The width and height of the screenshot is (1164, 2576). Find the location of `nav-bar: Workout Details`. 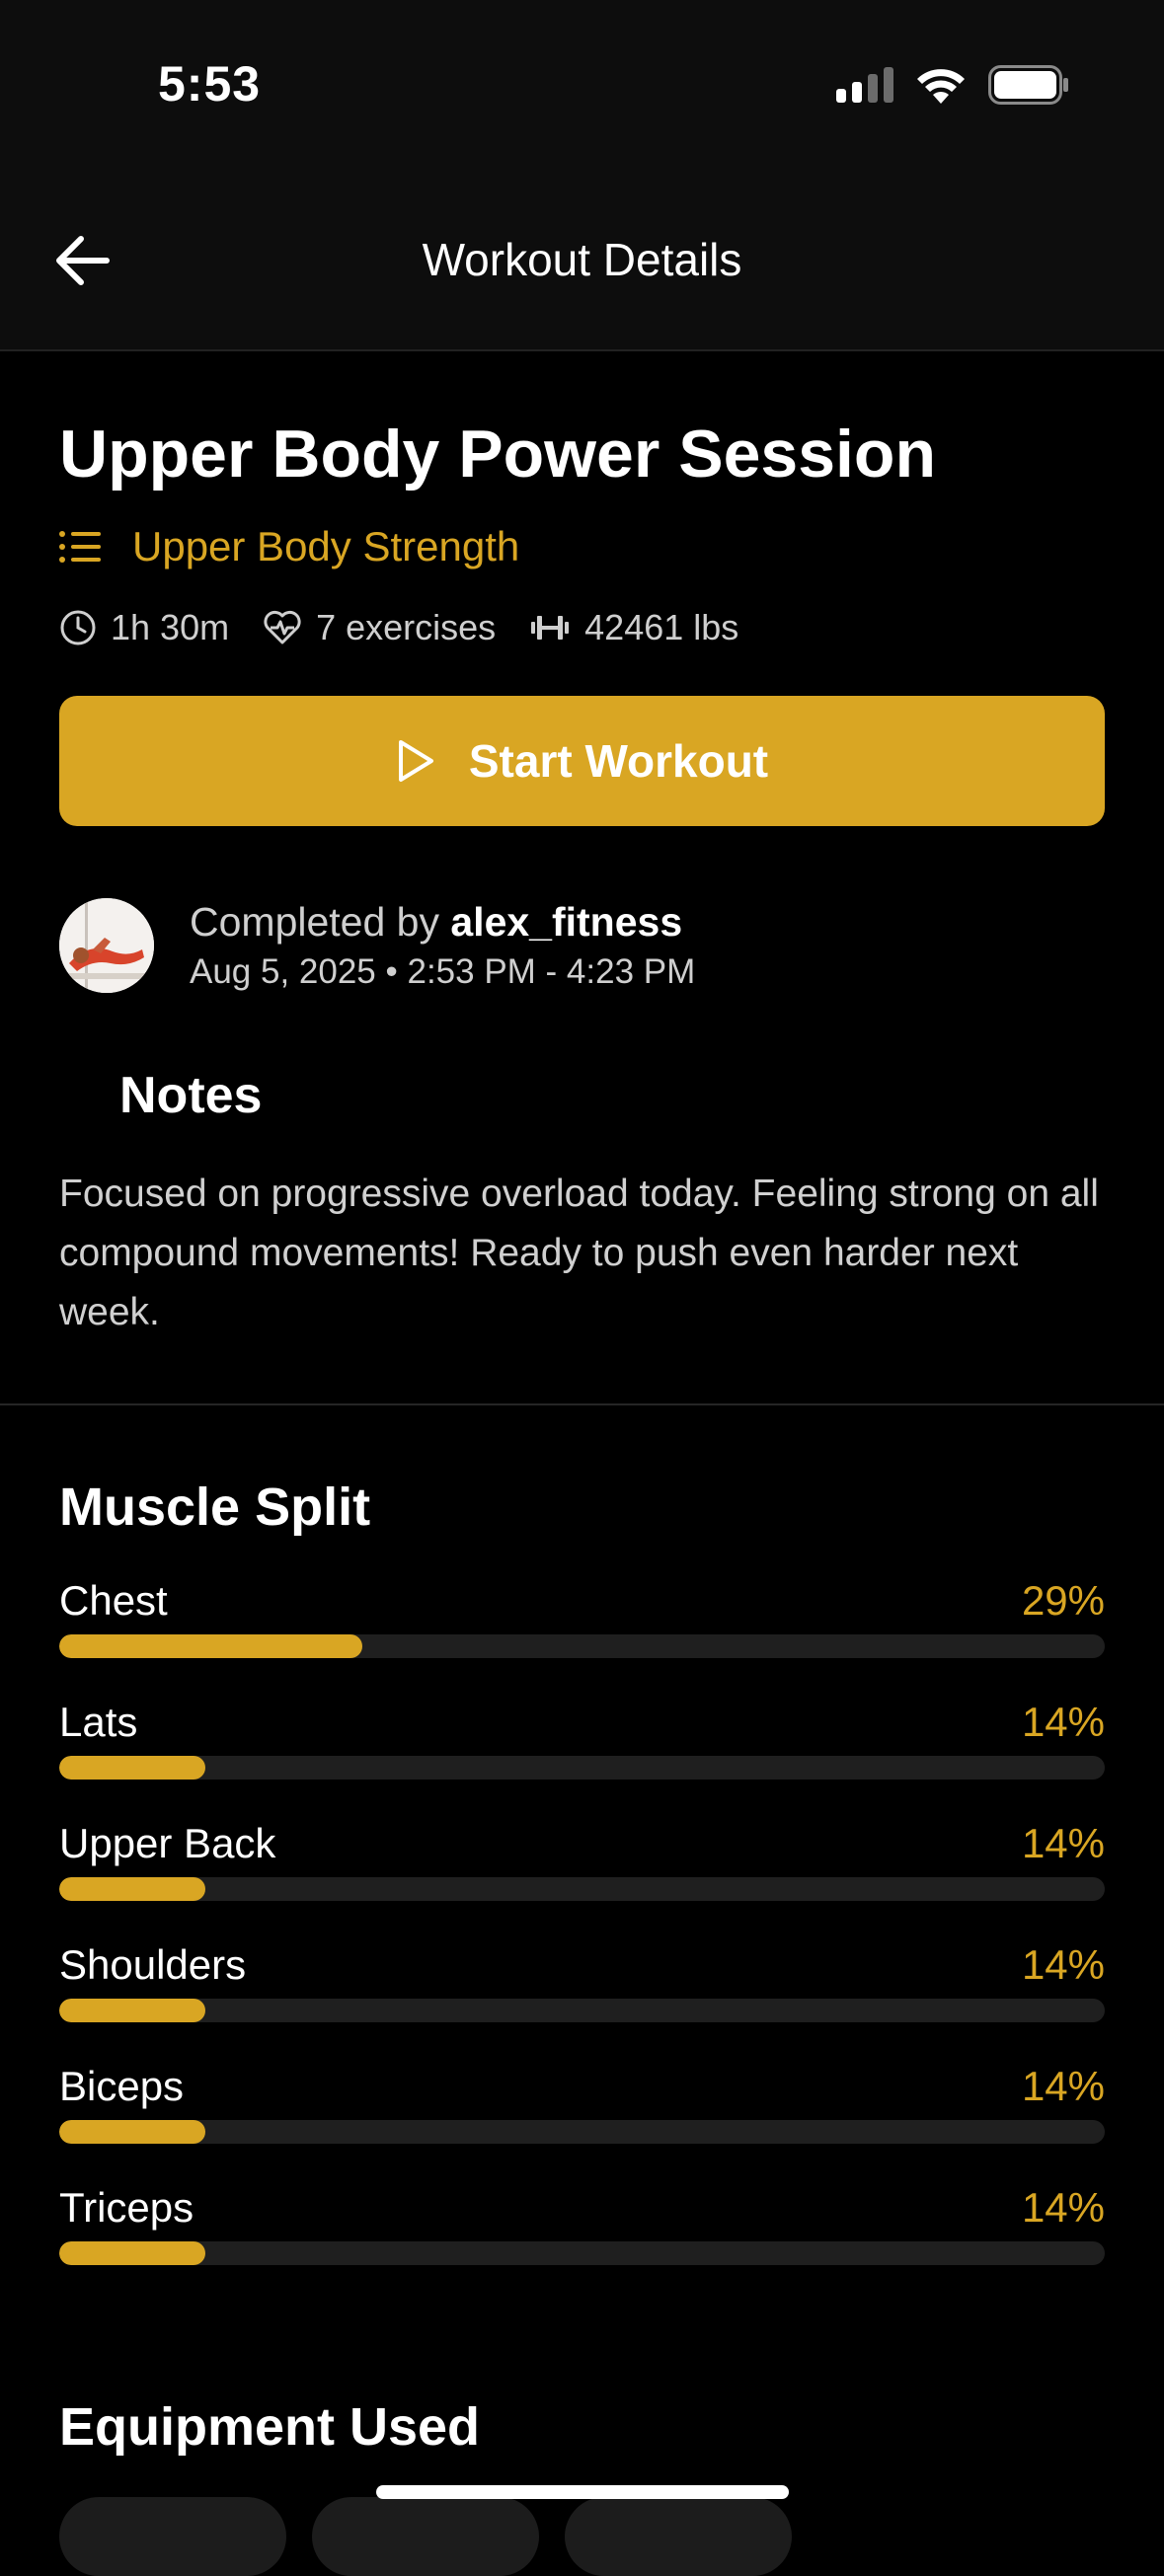

nav-bar: Workout Details is located at coordinates (582, 264).